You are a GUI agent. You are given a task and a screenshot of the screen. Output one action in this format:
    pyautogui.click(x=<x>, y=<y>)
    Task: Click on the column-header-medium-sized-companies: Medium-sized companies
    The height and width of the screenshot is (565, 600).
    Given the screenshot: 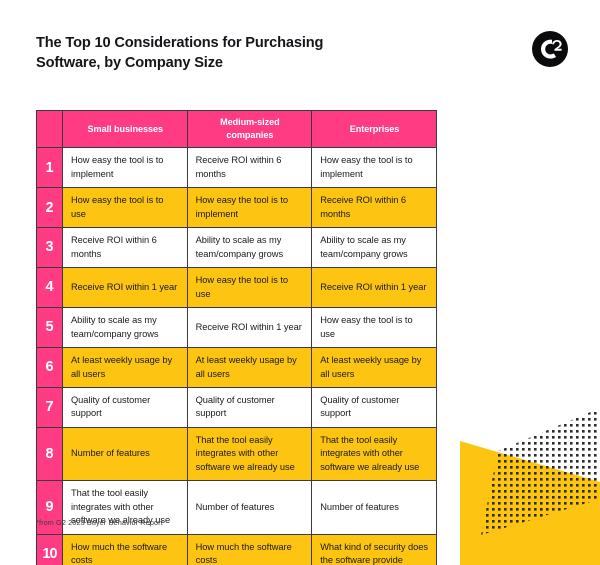 What is the action you would take?
    pyautogui.click(x=249, y=129)
    